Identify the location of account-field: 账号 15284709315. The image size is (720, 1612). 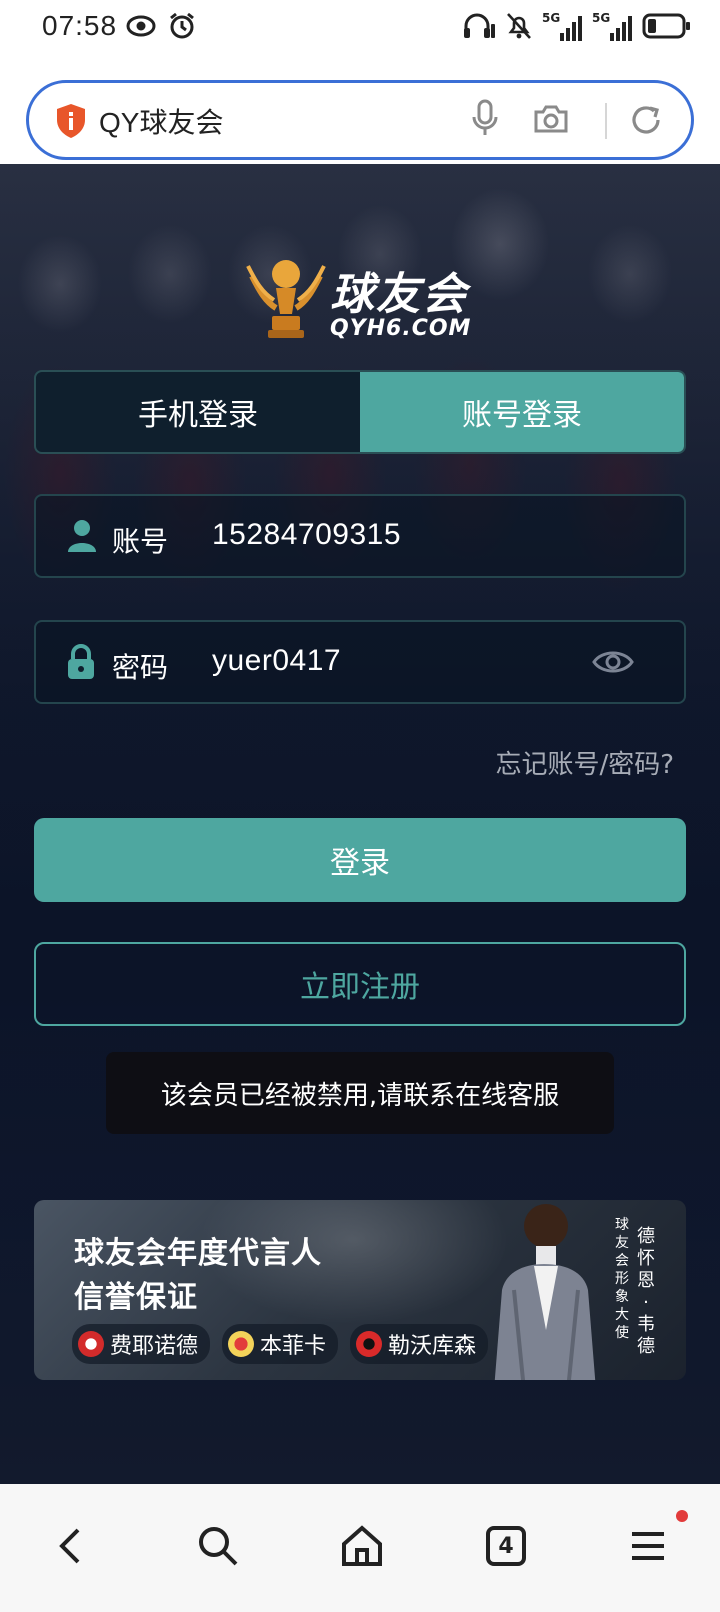
(360, 536).